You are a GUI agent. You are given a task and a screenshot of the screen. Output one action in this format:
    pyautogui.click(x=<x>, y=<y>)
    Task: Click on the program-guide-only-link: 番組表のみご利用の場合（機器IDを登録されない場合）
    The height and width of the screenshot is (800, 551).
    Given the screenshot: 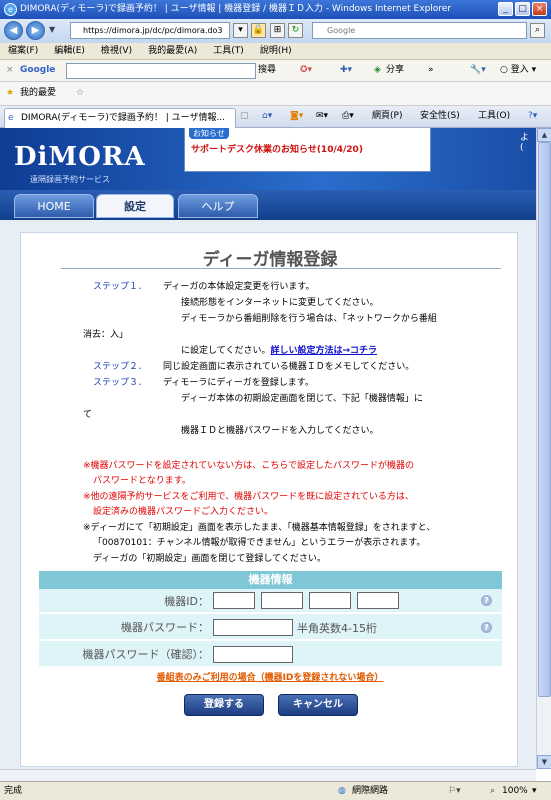 What is the action you would take?
    pyautogui.click(x=270, y=676)
    